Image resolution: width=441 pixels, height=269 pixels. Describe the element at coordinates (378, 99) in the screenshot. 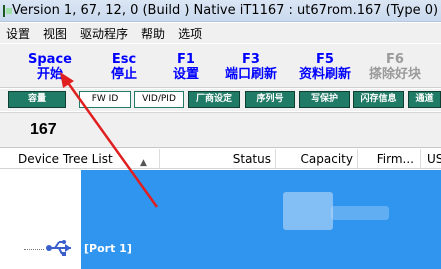

I see `tab-flash-info: 闪存信息` at that location.